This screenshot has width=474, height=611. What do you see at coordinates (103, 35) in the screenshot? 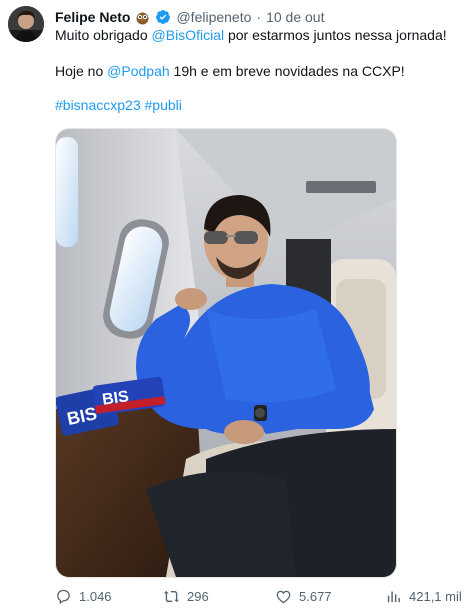
I see `text-segment: Muito obrigado` at bounding box center [103, 35].